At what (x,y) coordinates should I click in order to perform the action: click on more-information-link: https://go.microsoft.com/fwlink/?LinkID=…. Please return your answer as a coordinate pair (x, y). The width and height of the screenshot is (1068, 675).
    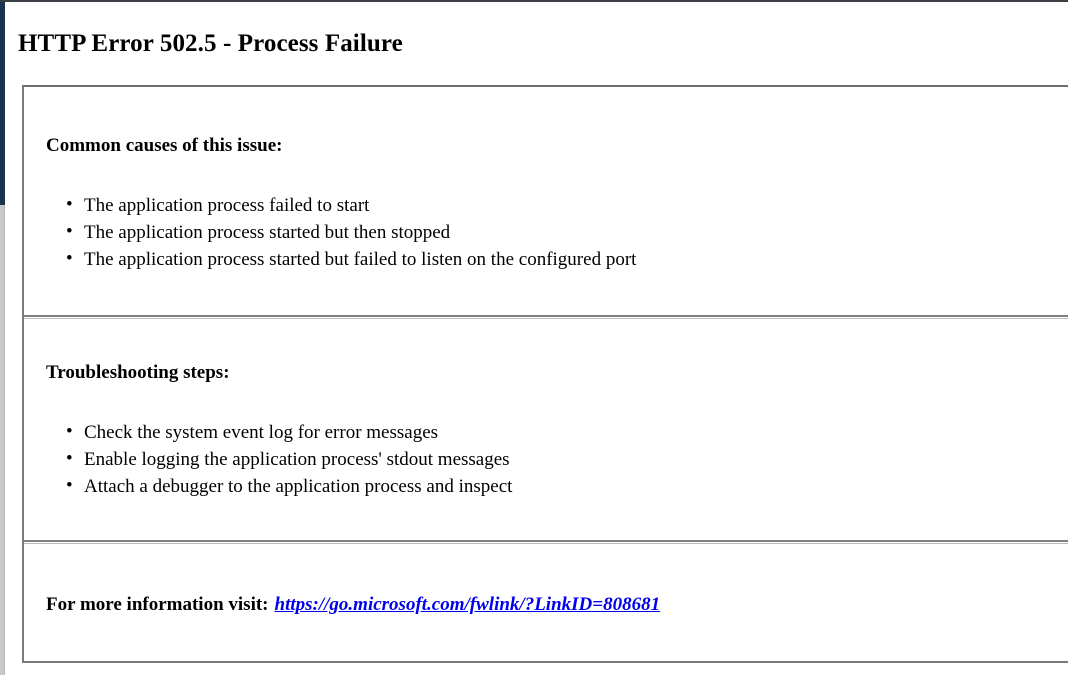
    Looking at the image, I should click on (468, 604).